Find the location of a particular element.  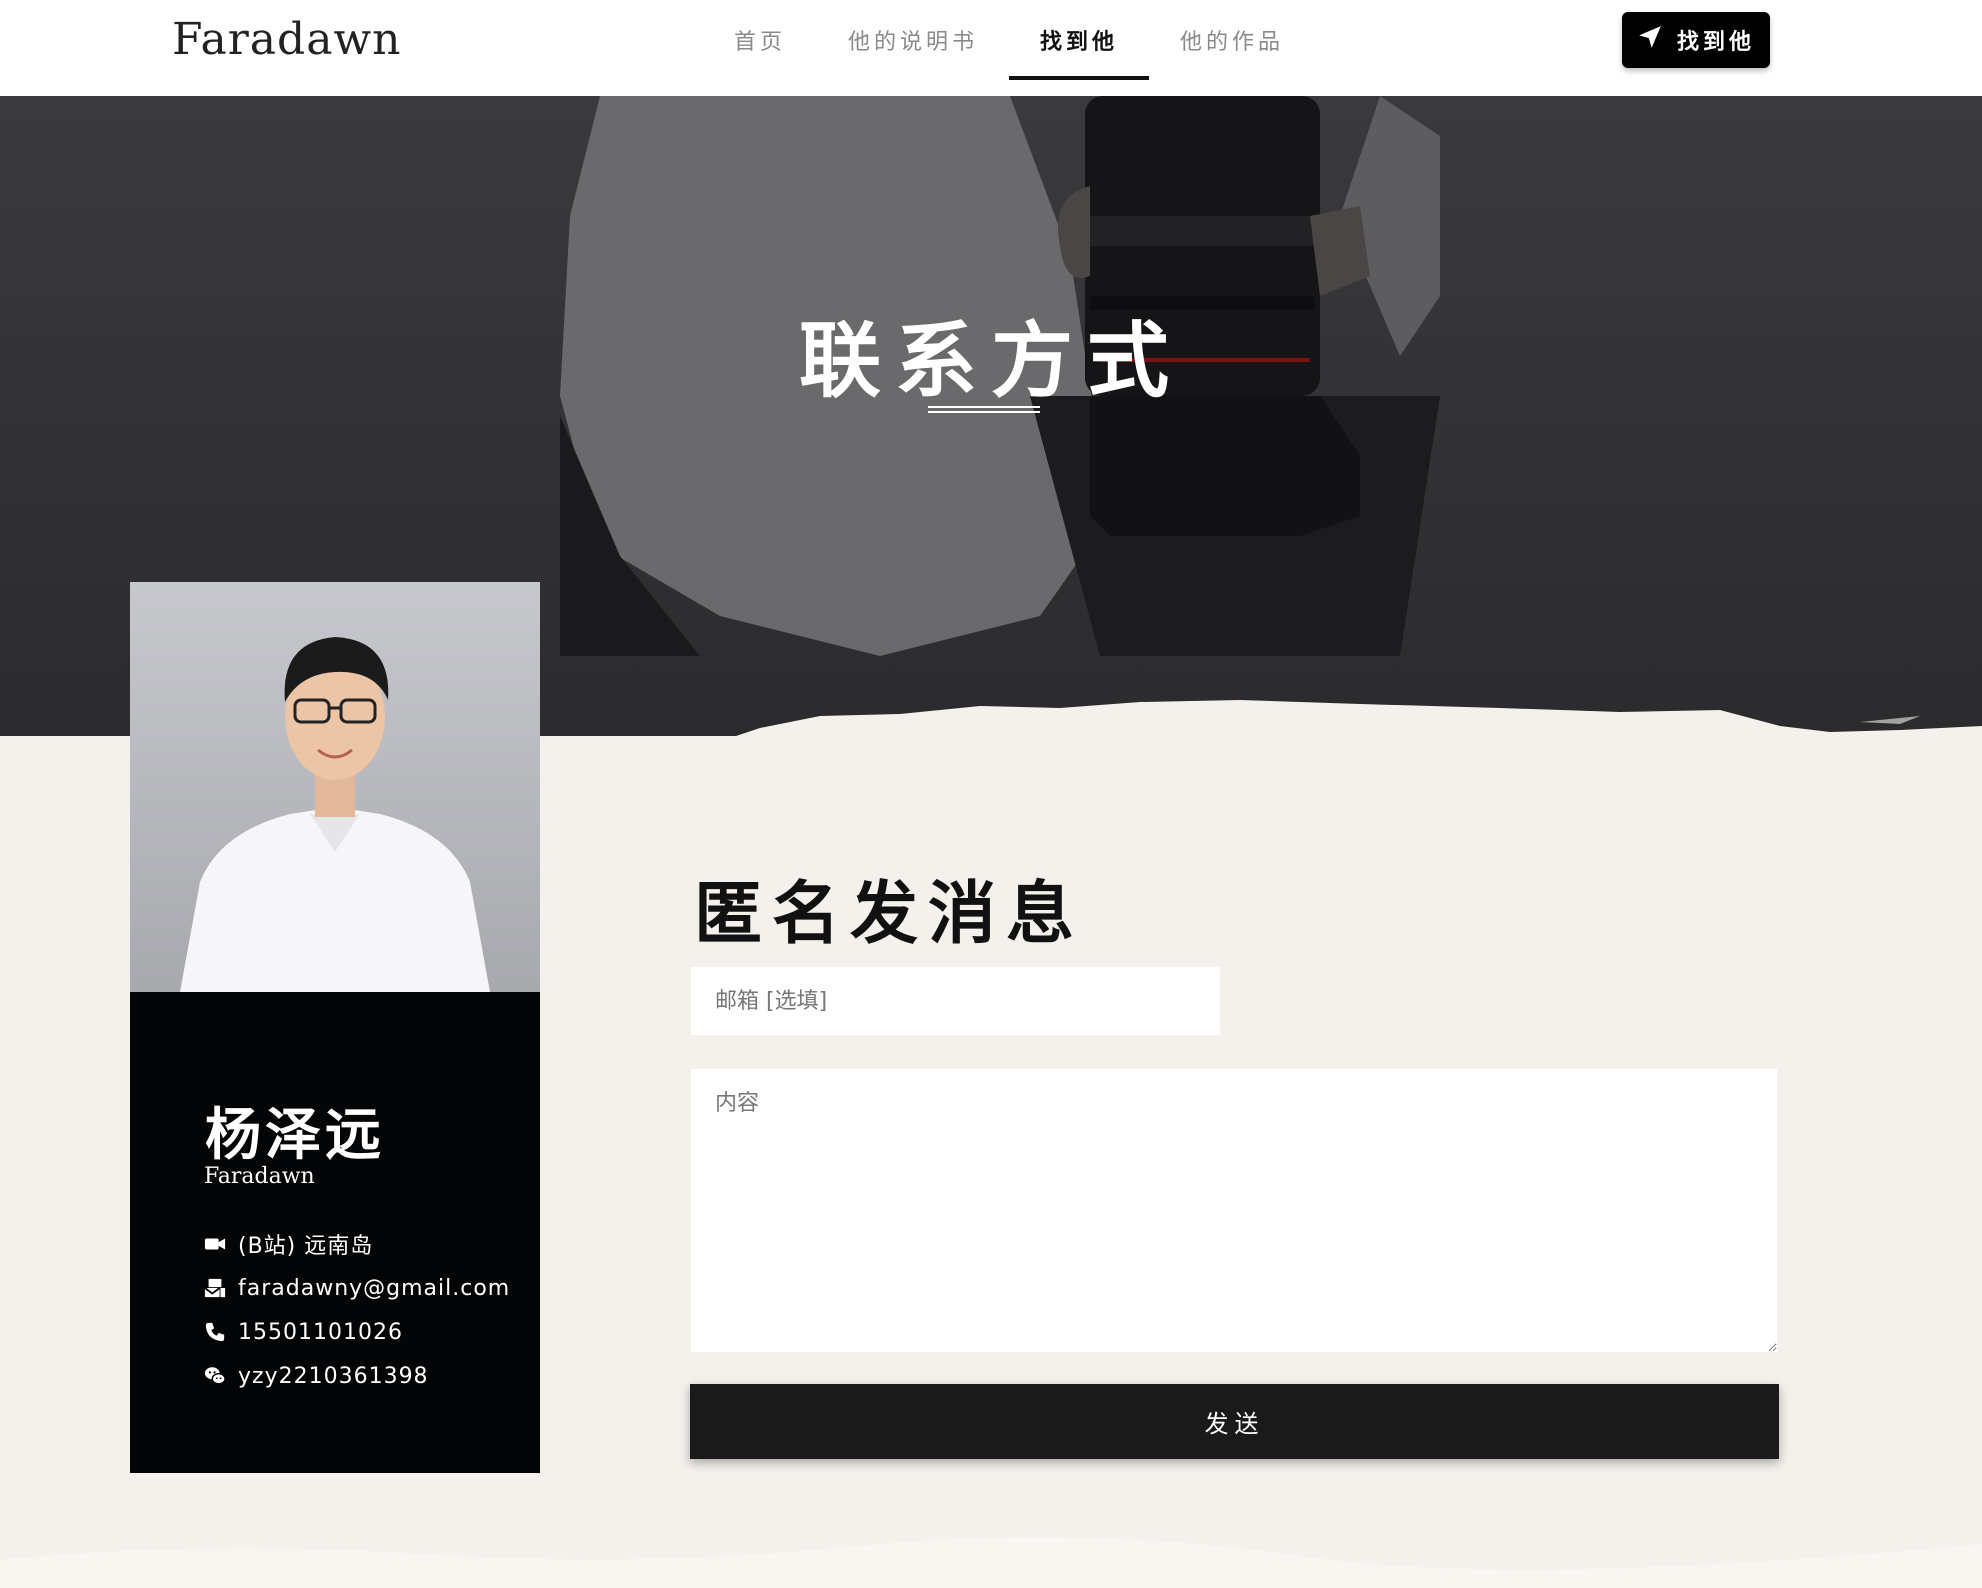

video-camera-icon is located at coordinates (215, 1244).